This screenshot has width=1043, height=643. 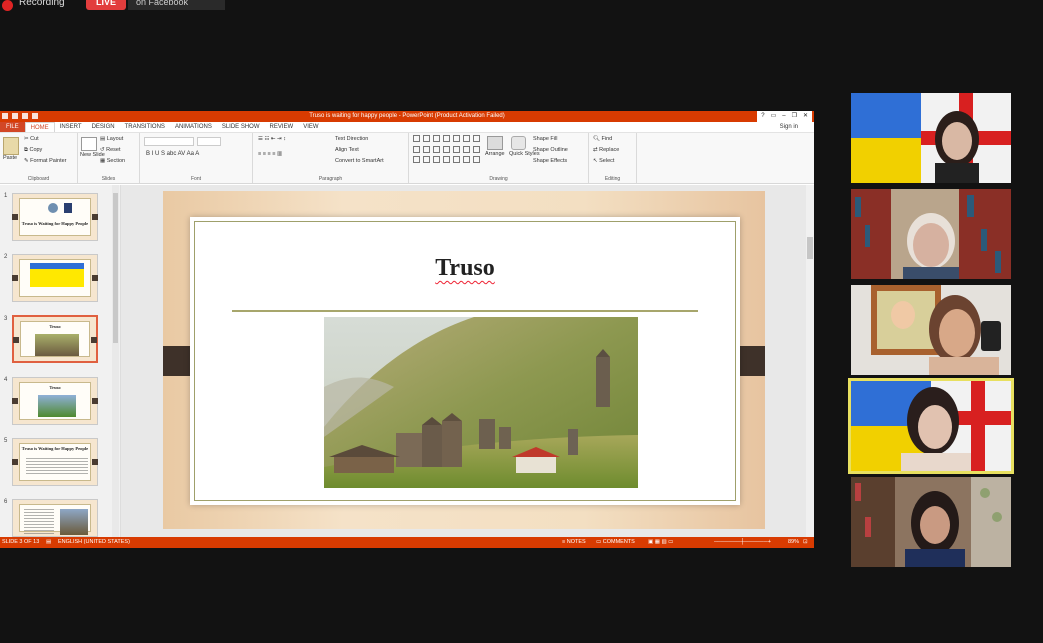 What do you see at coordinates (270, 154) in the screenshot?
I see `align-buttons: ≡ ≡ ≡ ≡ ▥` at bounding box center [270, 154].